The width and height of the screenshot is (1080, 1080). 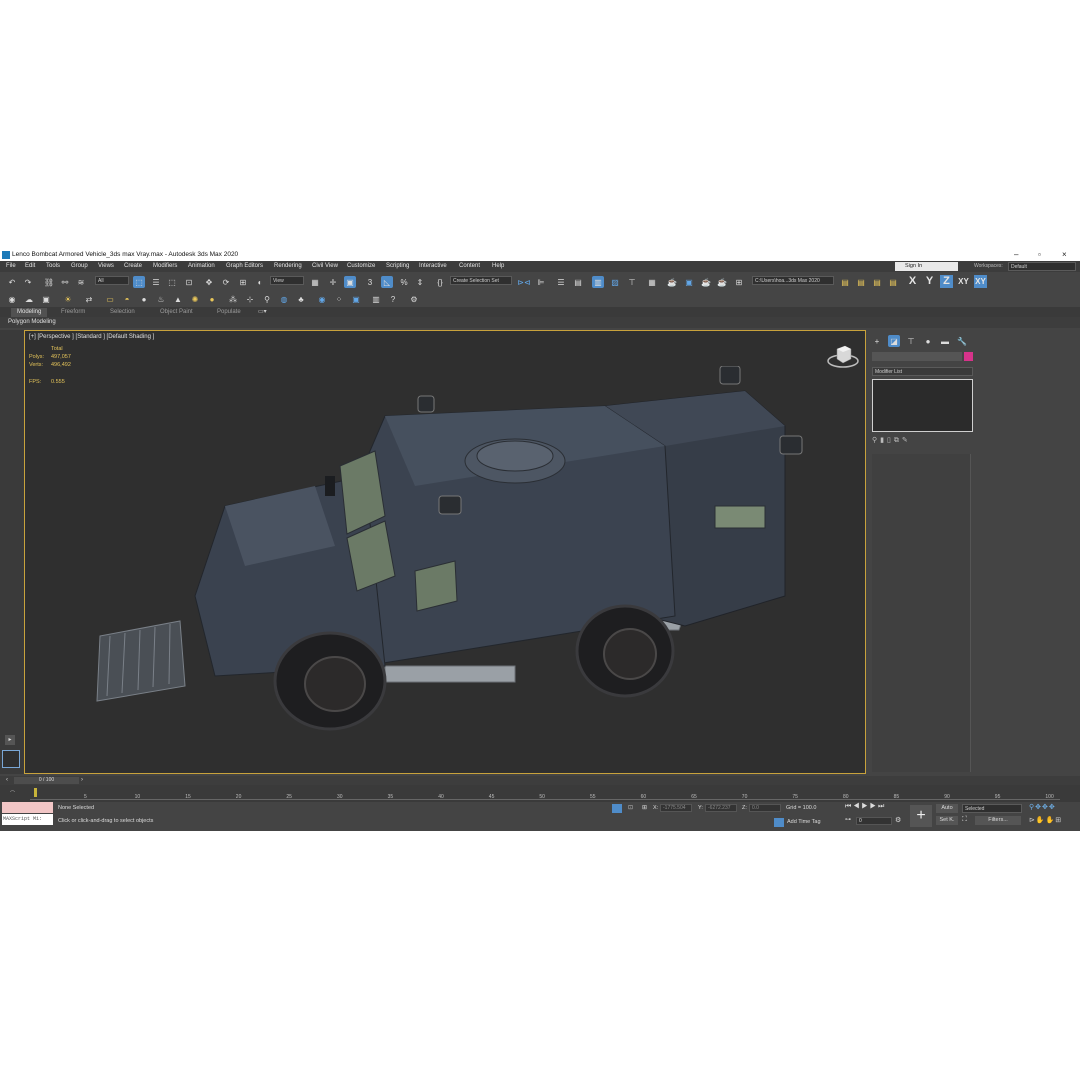 I want to click on recent-files-icon: ▤, so click(x=893, y=282).